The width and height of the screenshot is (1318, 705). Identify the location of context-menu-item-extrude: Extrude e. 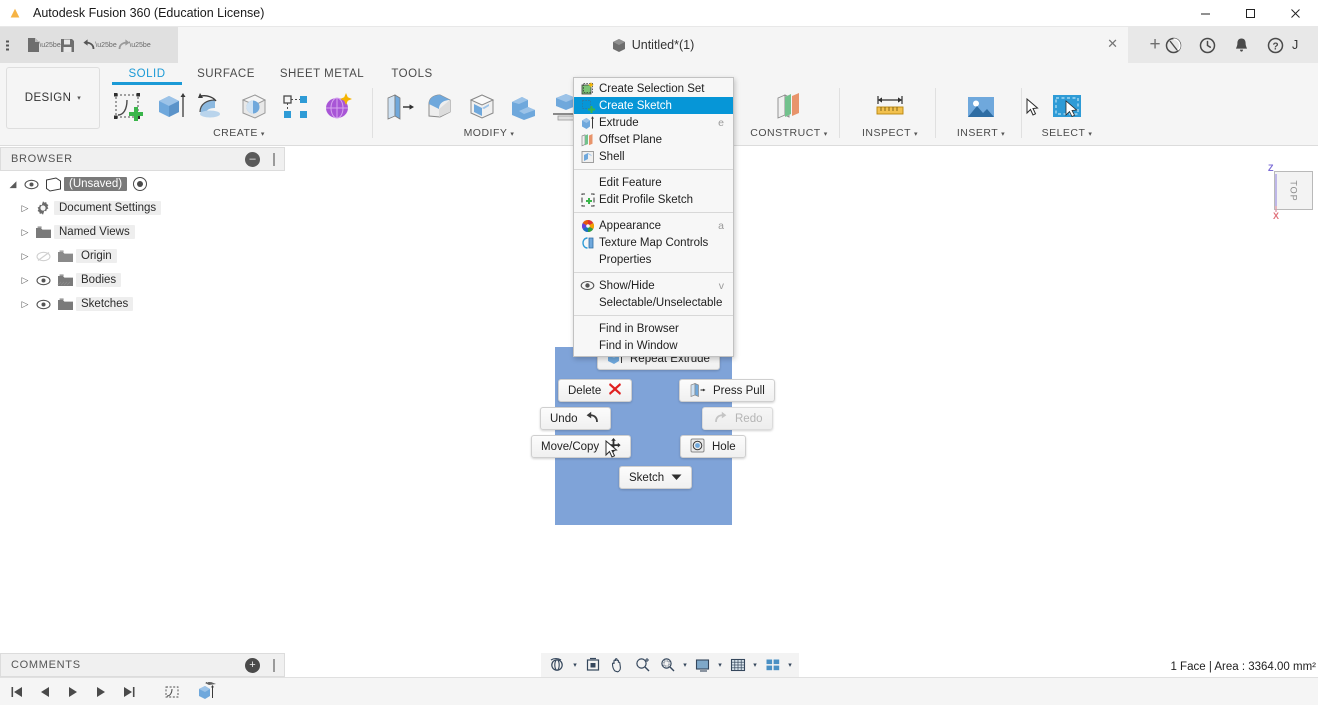
(653, 122).